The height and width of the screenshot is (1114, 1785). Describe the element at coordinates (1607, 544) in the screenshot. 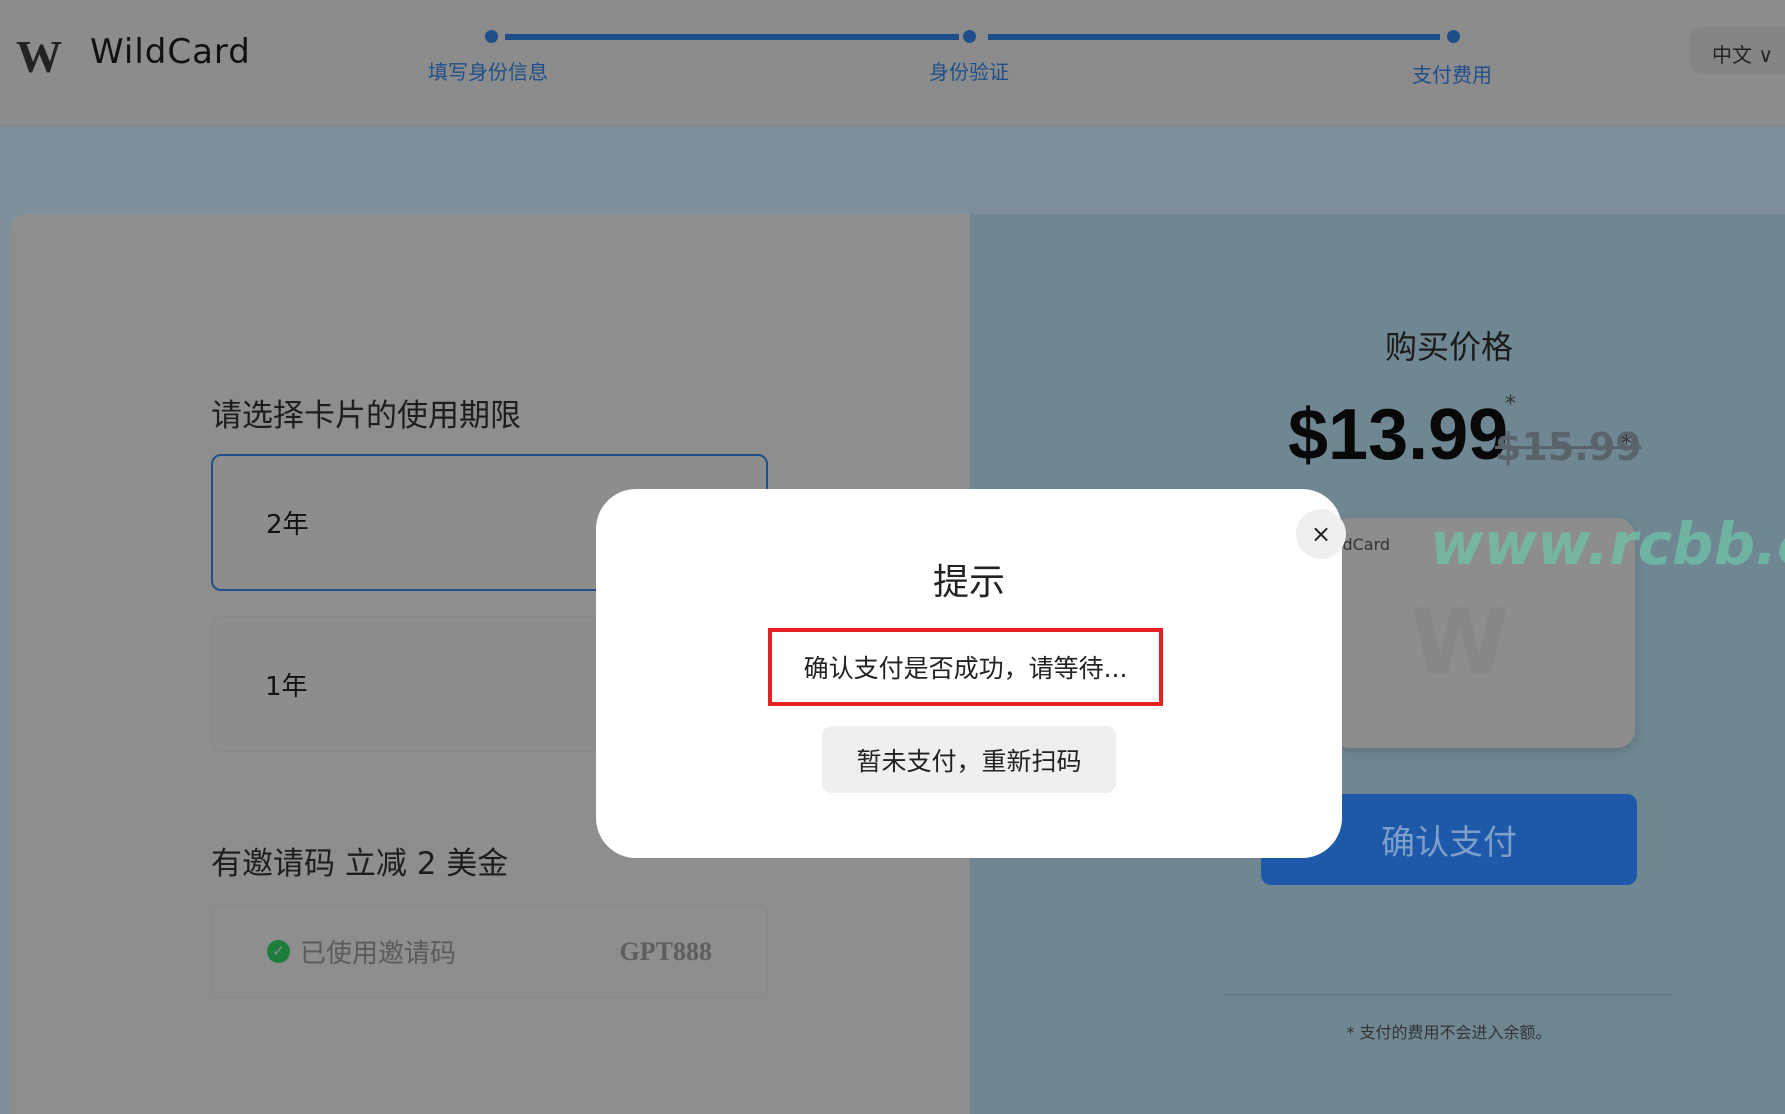

I see `watermark: www.rcbb.cc` at that location.